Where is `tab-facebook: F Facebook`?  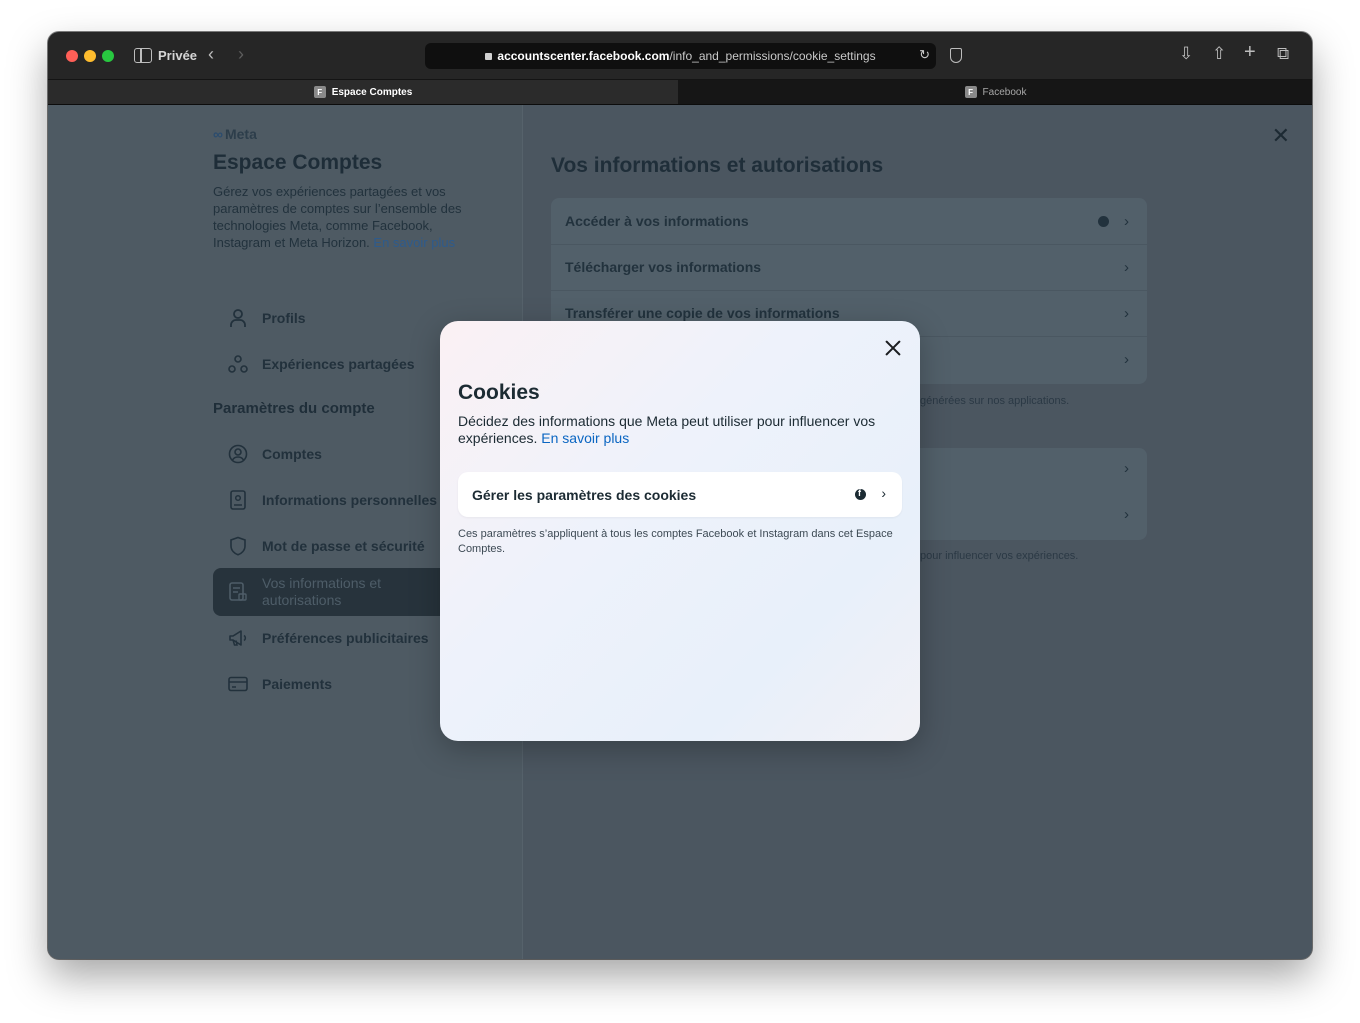
tab-facebook: F Facebook is located at coordinates (995, 92).